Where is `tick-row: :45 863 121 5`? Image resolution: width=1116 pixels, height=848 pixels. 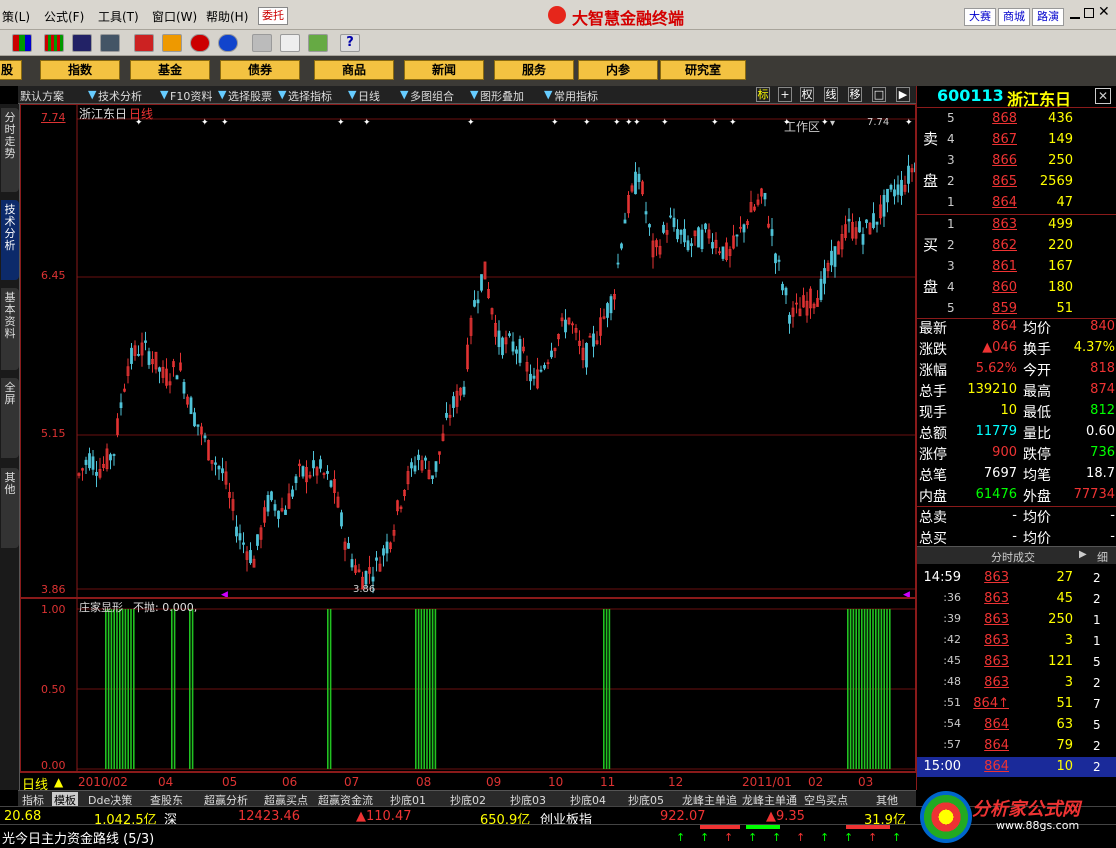 tick-row: :45 863 121 5 is located at coordinates (1016, 662).